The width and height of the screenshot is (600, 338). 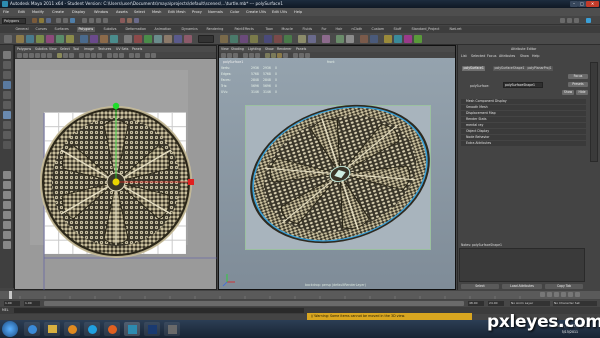 I want to click on ae-show-button: Show, so click(x=568, y=92).